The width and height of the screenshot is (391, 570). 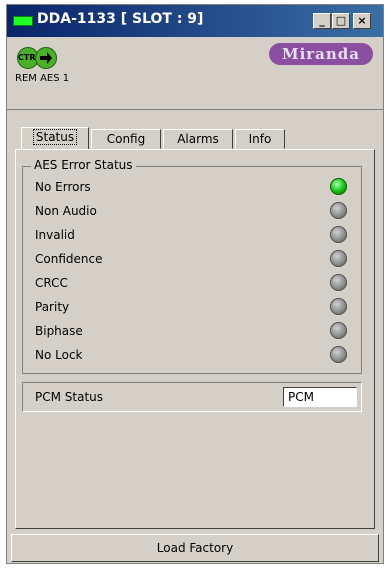 I want to click on row-label: No Errors, so click(x=63, y=187).